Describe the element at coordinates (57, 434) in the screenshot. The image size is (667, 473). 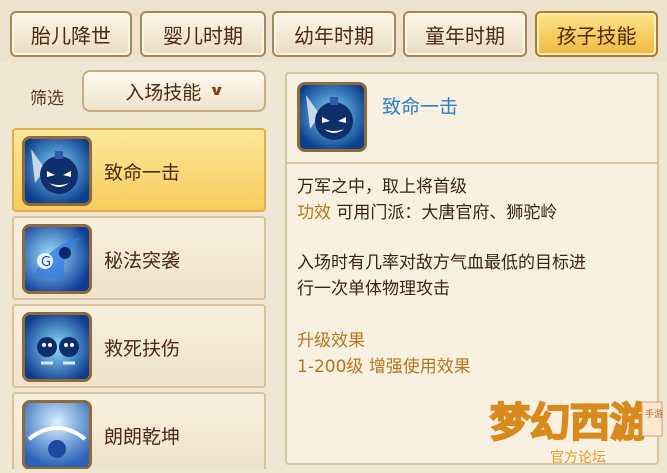
I see `bright-sky-icon` at that location.